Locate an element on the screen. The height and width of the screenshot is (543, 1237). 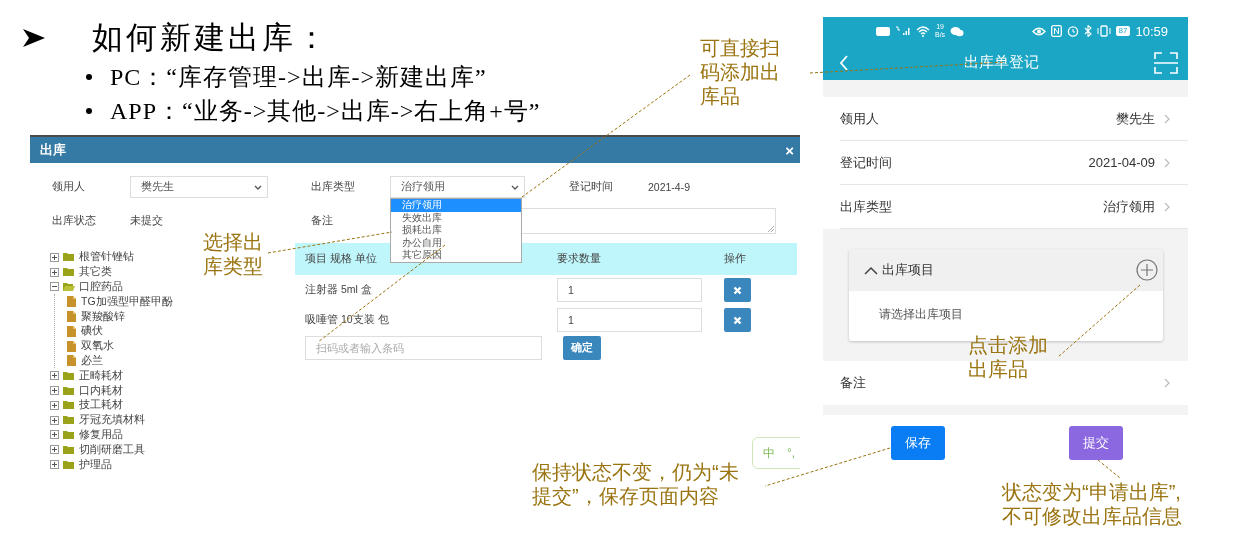
field-label: 登记时间 is located at coordinates (591, 187).